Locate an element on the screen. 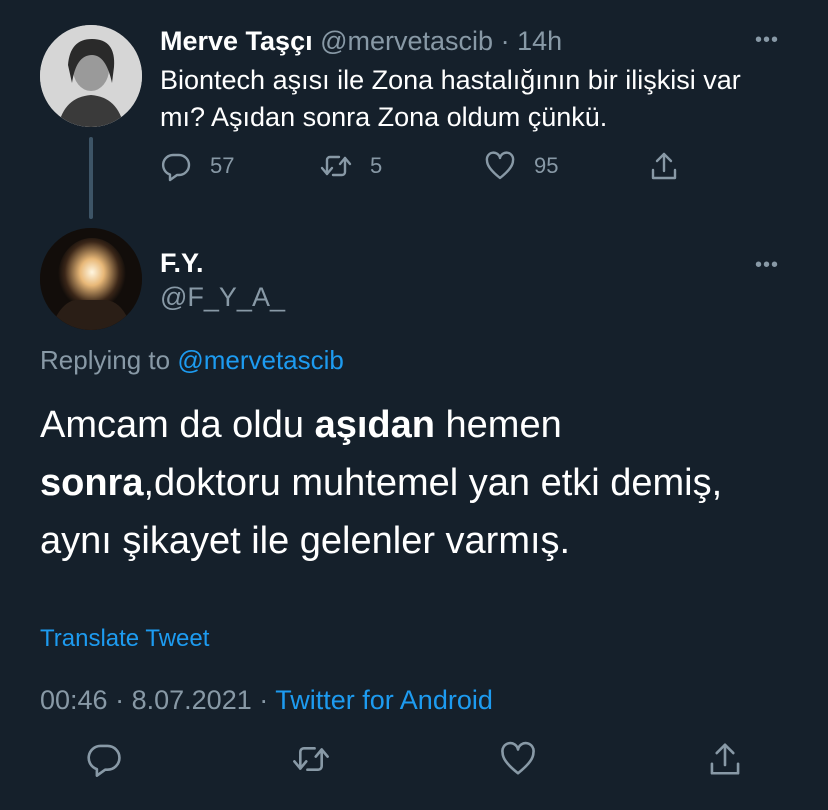  author-handle: @F_Y_A_ is located at coordinates (222, 297).